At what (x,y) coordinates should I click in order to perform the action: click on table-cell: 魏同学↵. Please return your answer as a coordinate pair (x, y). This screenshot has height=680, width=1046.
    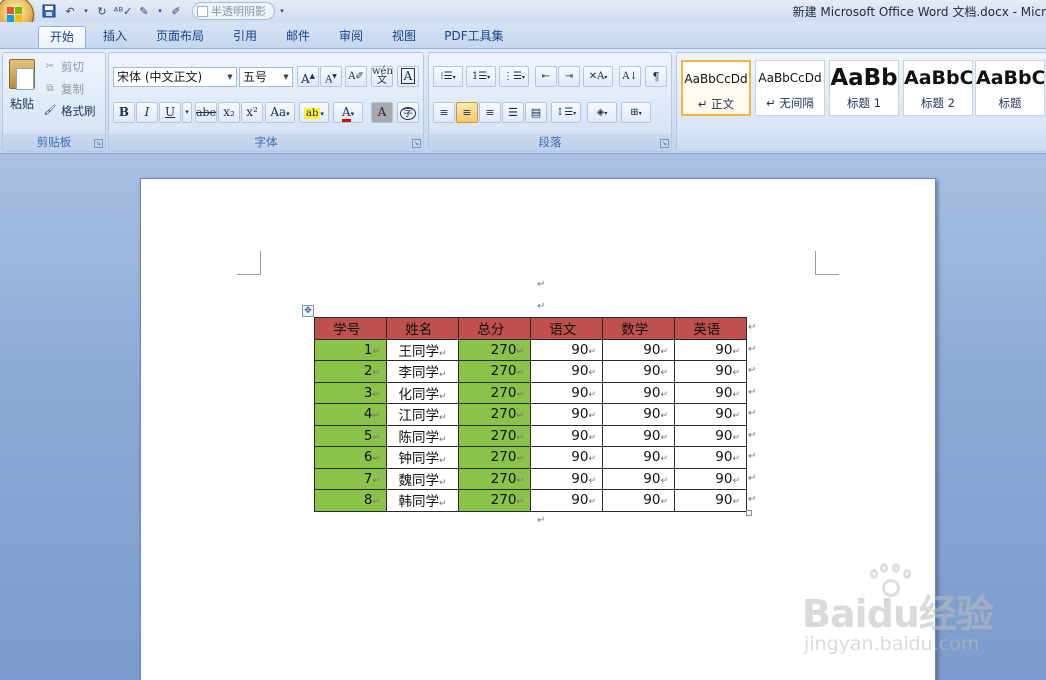
    Looking at the image, I should click on (422, 478).